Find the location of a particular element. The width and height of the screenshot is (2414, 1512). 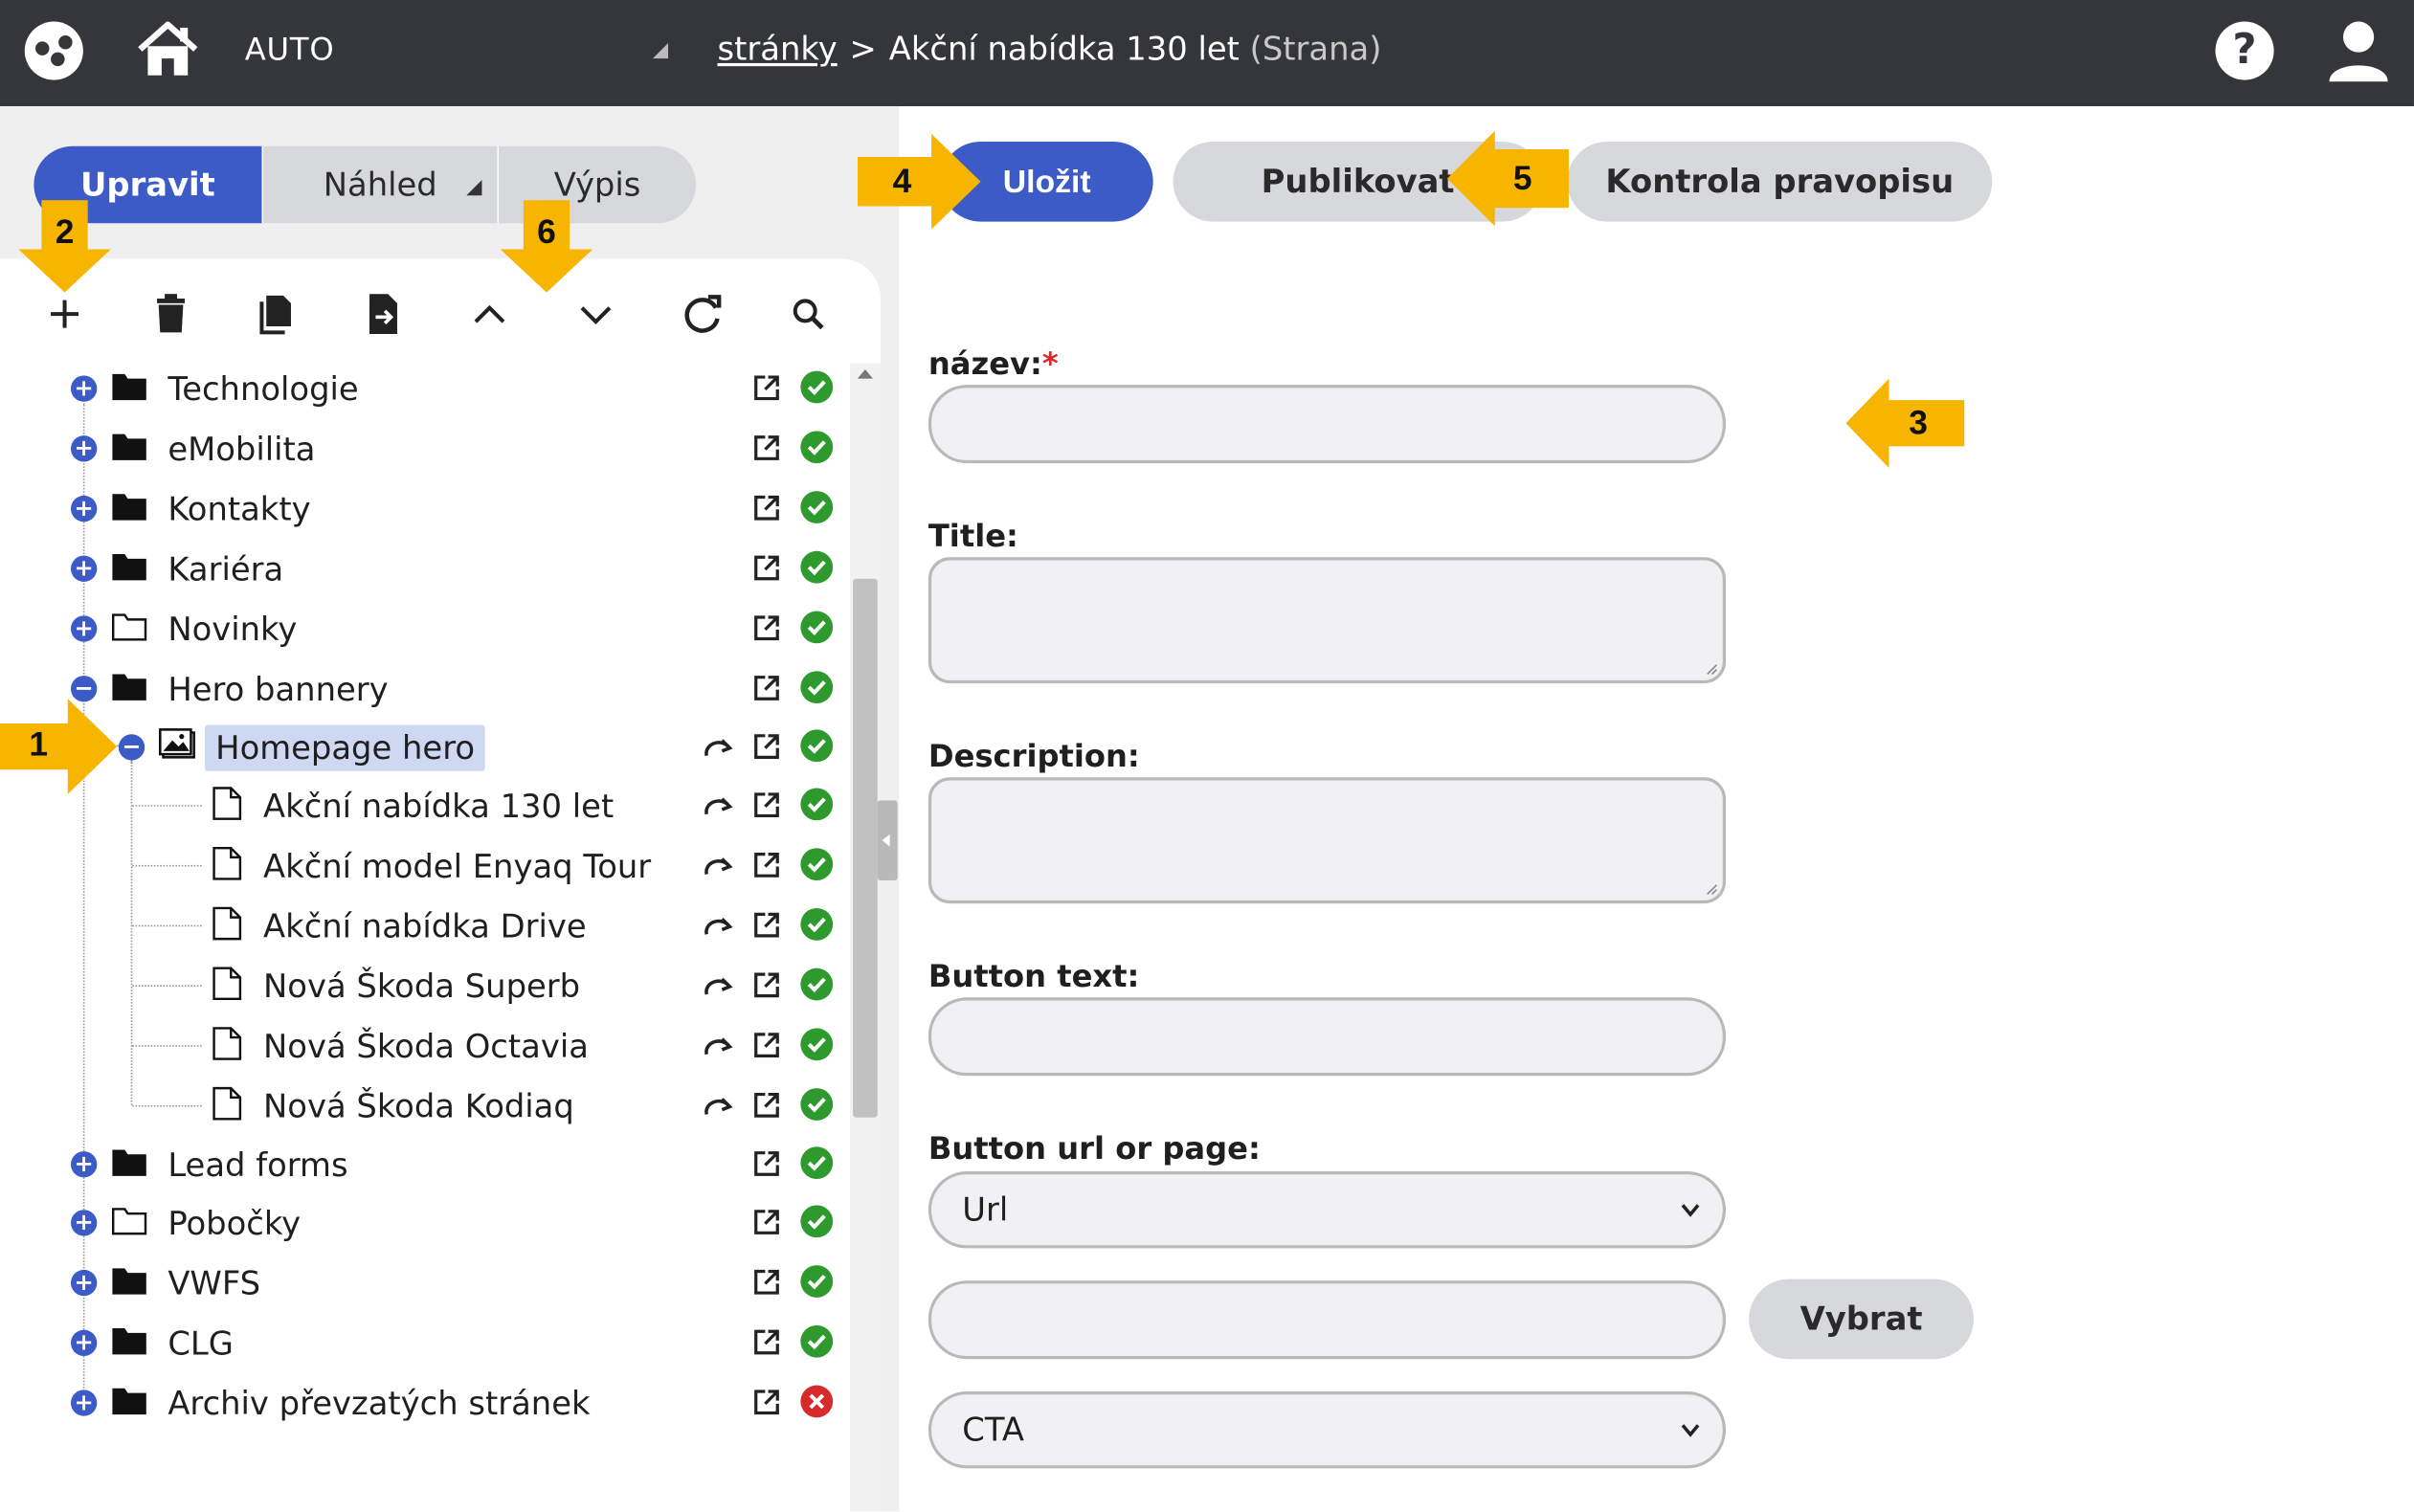

name-input is located at coordinates (1327, 424).